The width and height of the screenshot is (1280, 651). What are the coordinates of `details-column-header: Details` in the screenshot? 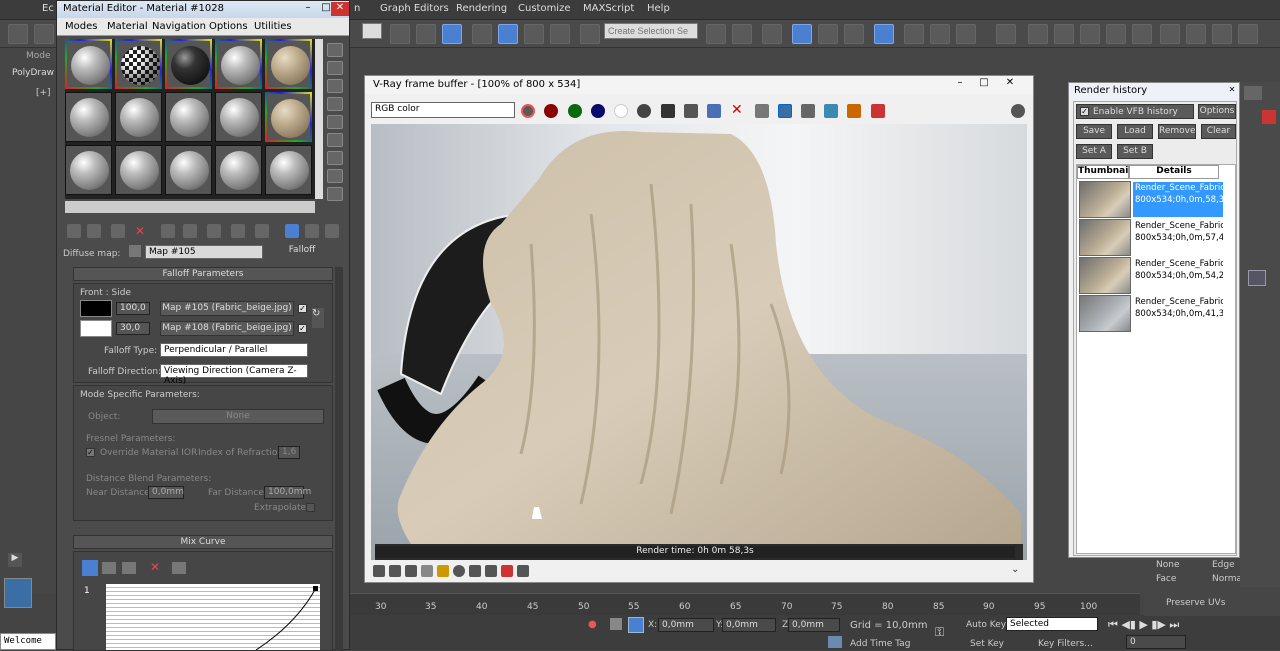 It's located at (1174, 172).